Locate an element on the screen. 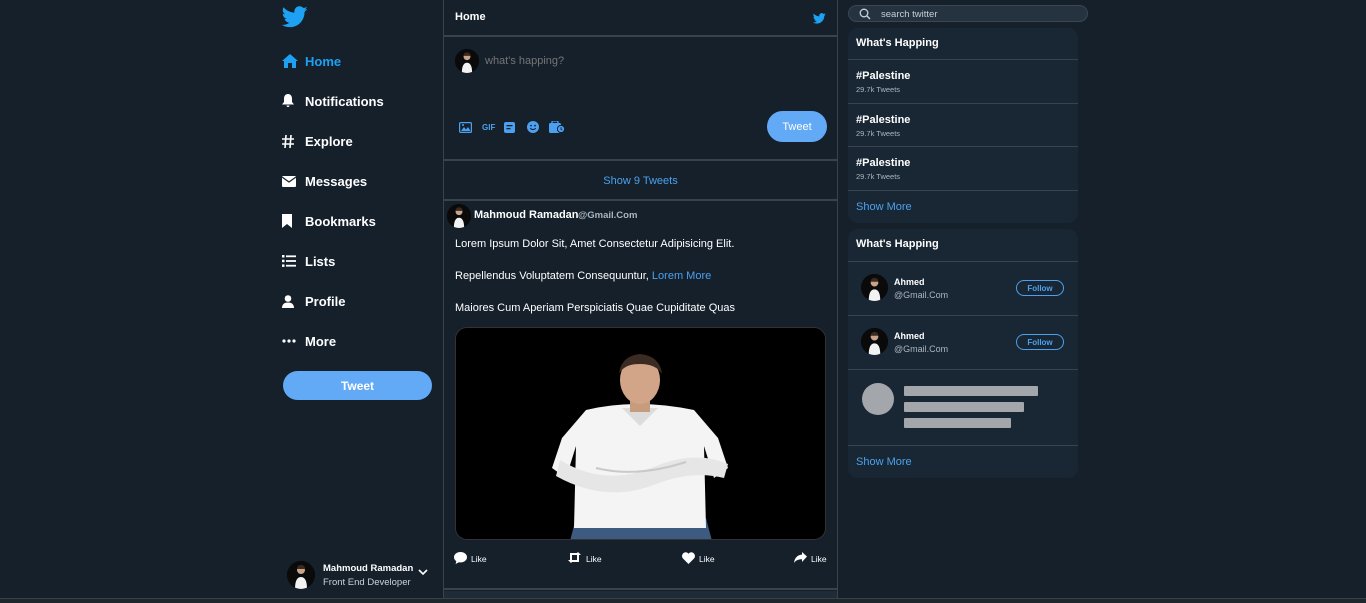  nav-label: Bookmarks is located at coordinates (340, 221).